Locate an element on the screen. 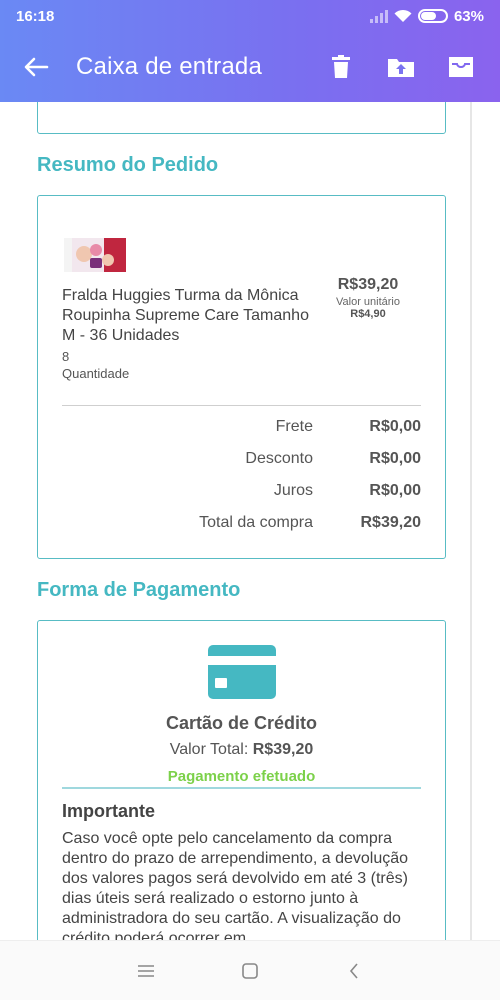 The image size is (500, 1000). back-chevron-icon is located at coordinates (354, 970).